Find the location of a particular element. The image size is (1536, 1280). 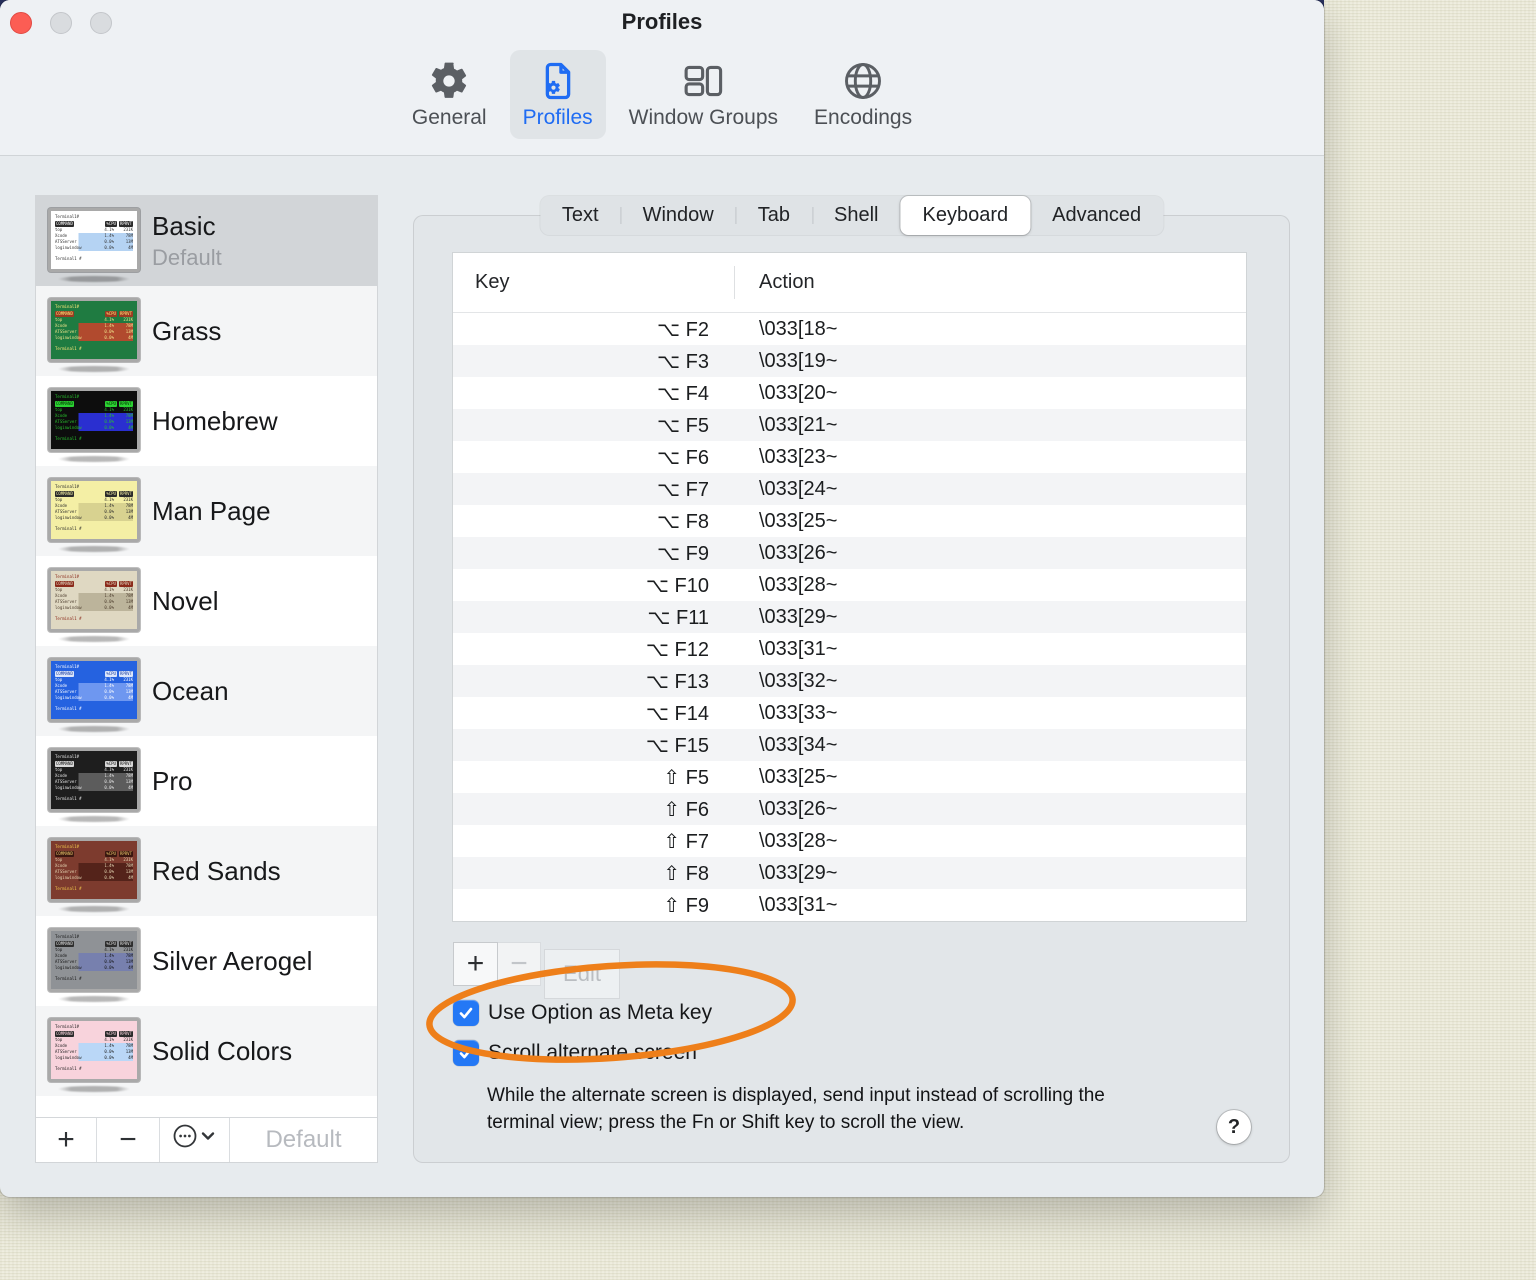

tab-window: Window is located at coordinates (678, 215).